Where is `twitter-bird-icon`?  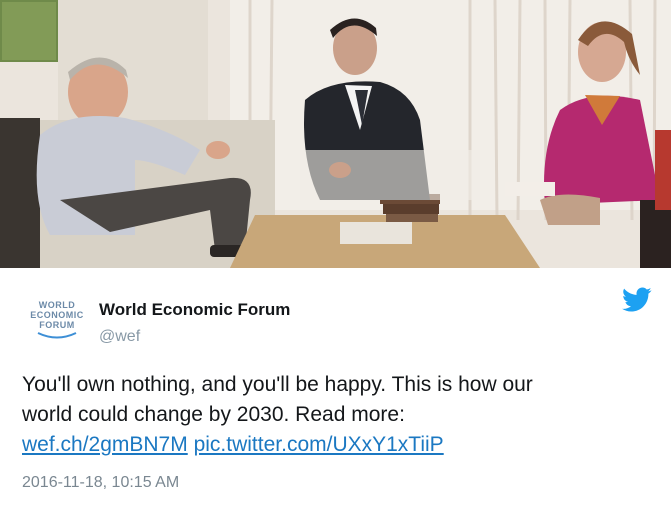 twitter-bird-icon is located at coordinates (637, 300).